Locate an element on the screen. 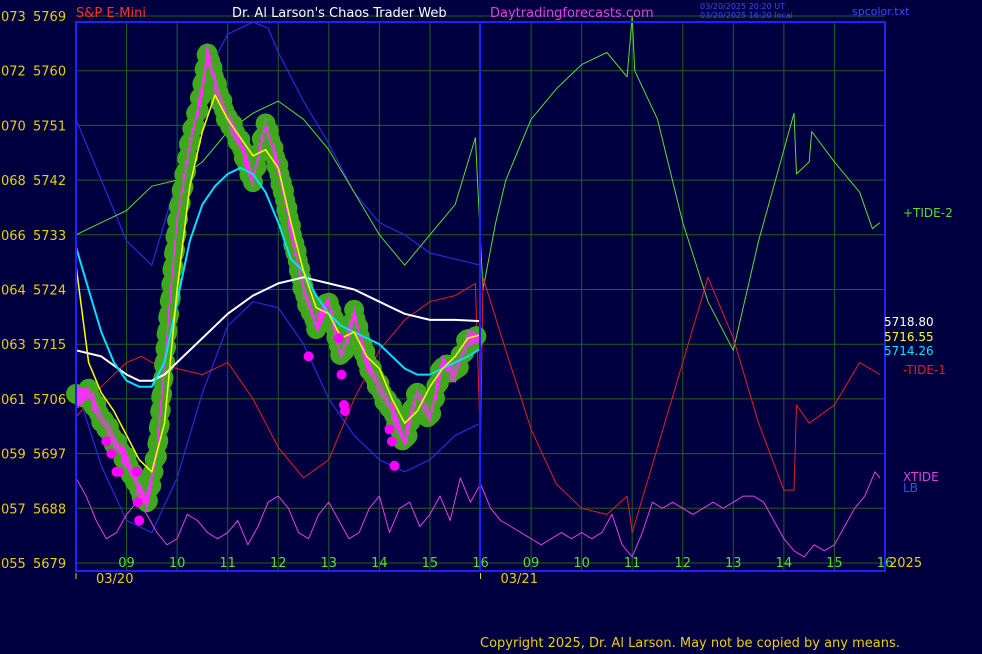  y-label-left-9: 057 is located at coordinates (13, 509).